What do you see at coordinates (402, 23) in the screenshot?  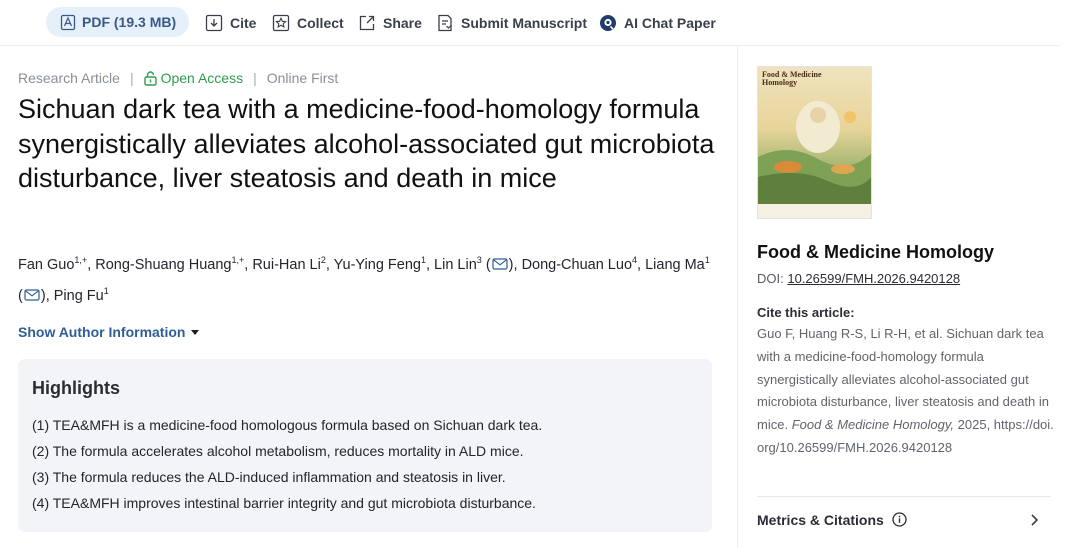 I see `share-label: Share` at bounding box center [402, 23].